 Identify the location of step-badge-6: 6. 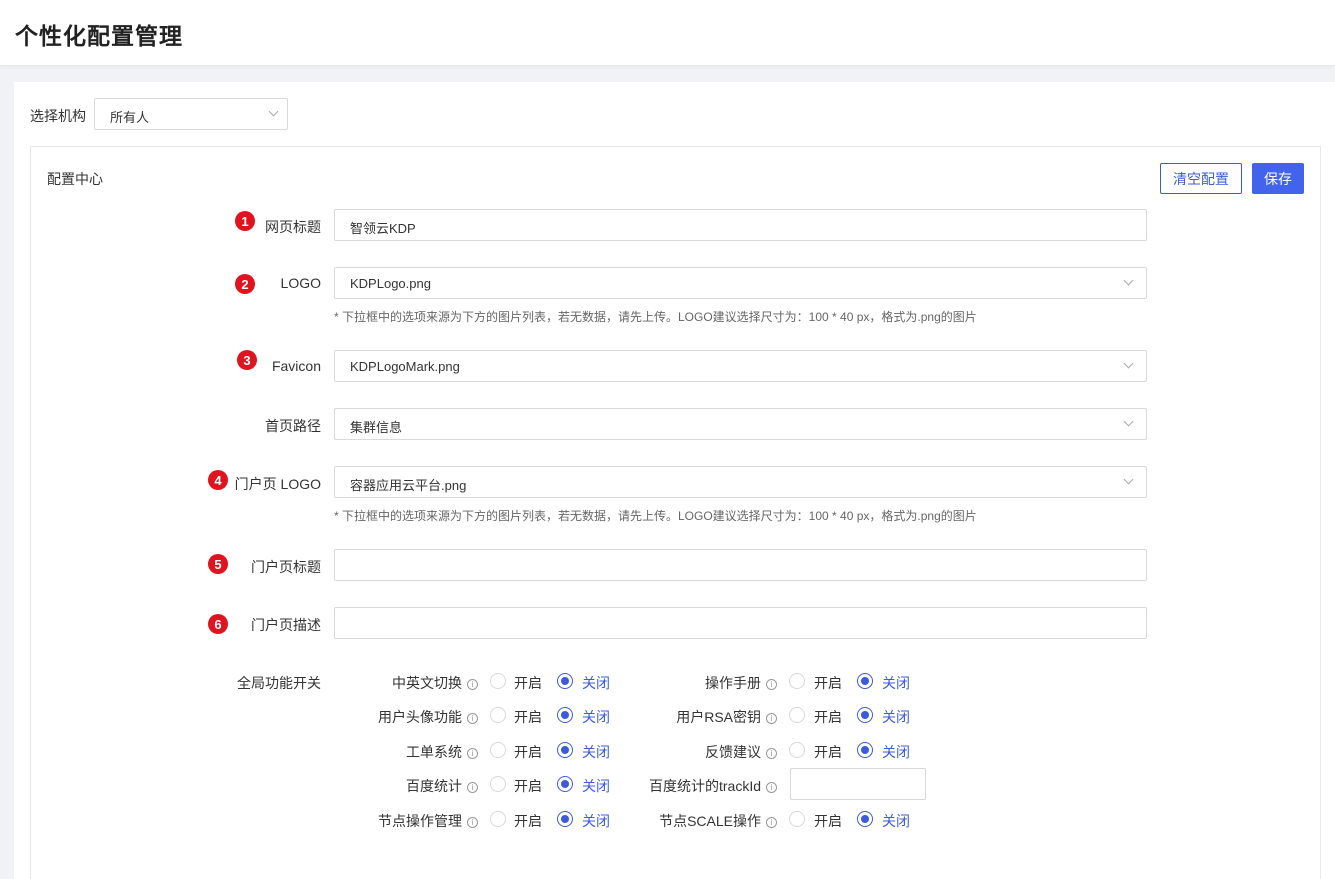
(218, 624).